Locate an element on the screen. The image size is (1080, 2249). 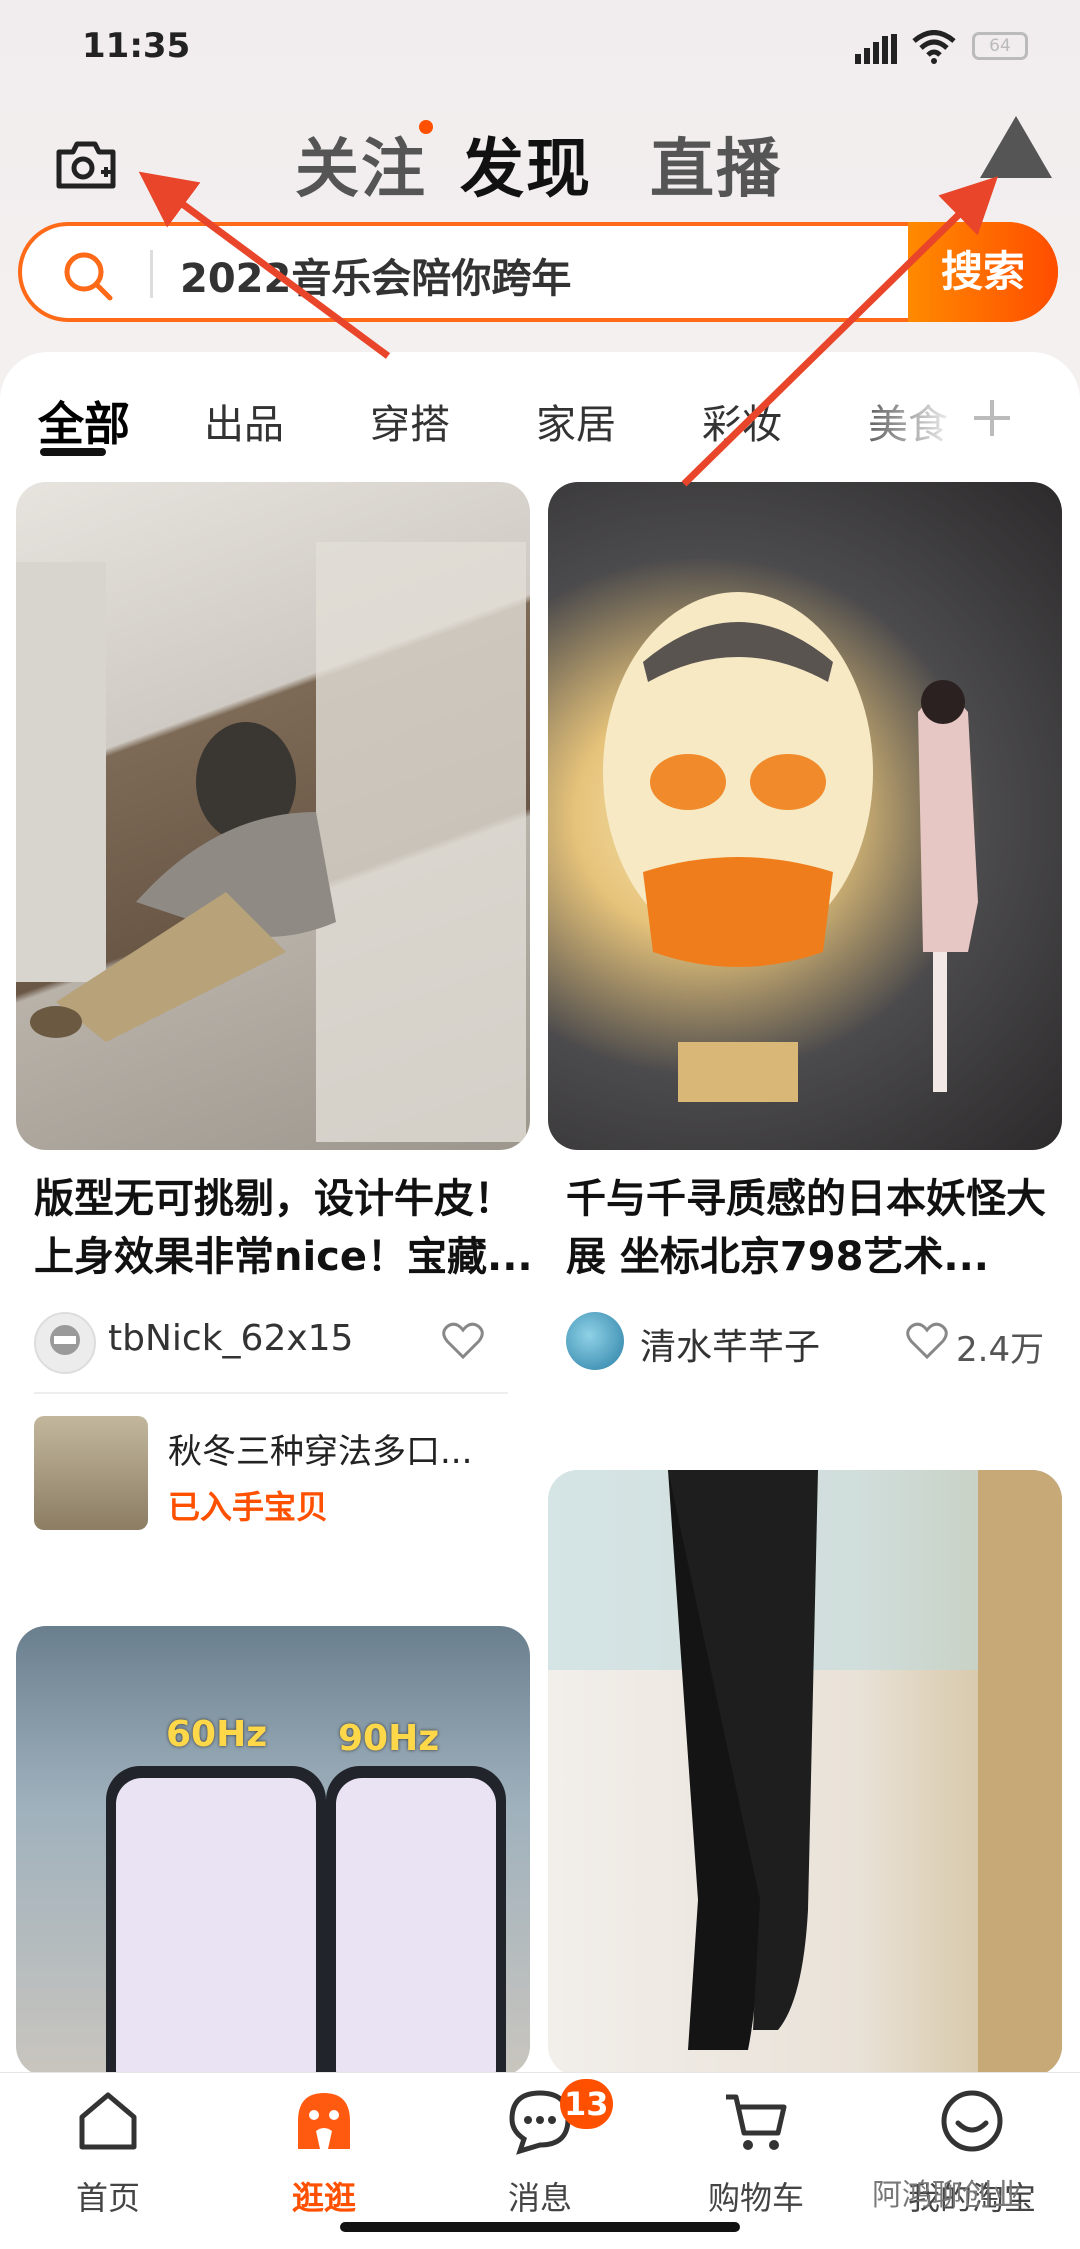
category-fade is located at coordinates (900, 420).